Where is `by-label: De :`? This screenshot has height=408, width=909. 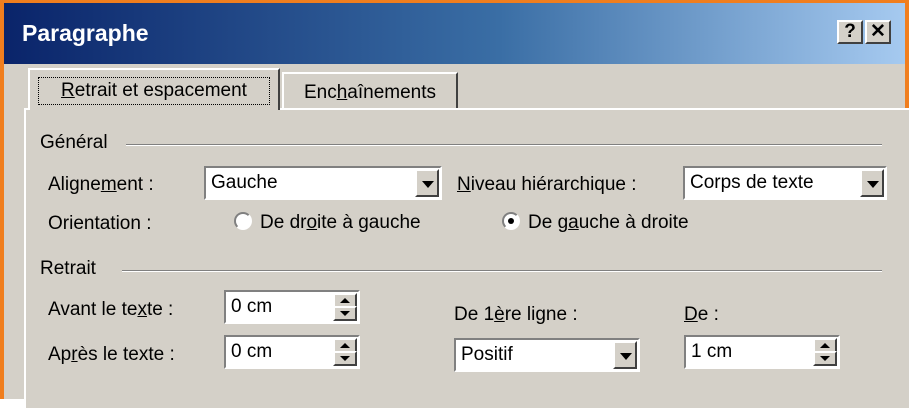 by-label: De : is located at coordinates (701, 314).